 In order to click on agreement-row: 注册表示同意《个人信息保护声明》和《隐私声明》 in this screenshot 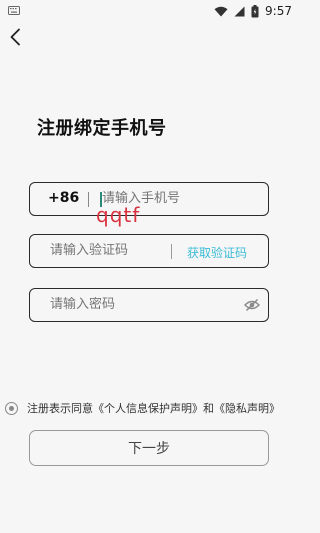, I will do `click(142, 408)`.